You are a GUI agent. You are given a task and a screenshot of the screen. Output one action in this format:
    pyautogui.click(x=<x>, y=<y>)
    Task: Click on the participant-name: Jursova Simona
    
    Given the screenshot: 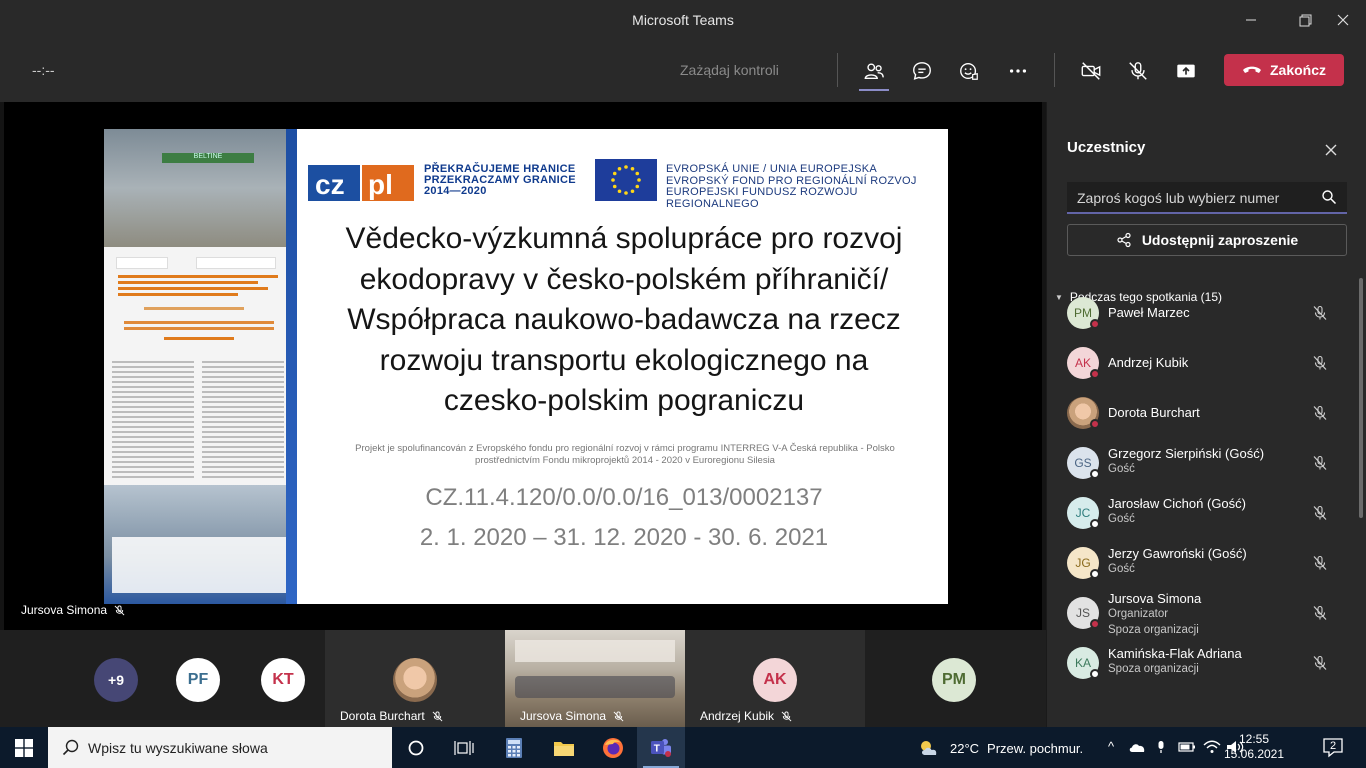 What is the action you would take?
    pyautogui.click(x=563, y=716)
    